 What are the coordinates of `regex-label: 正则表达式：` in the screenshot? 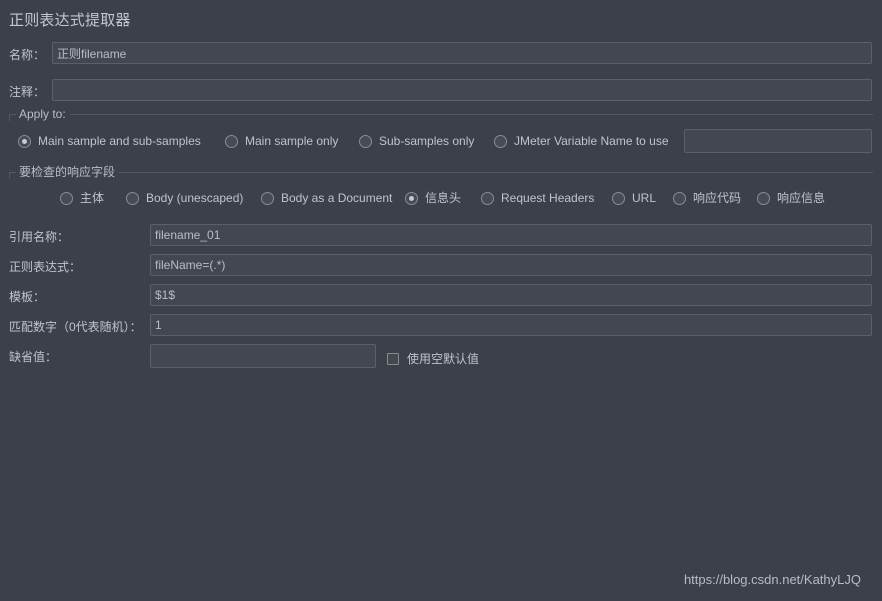 It's located at (45, 267).